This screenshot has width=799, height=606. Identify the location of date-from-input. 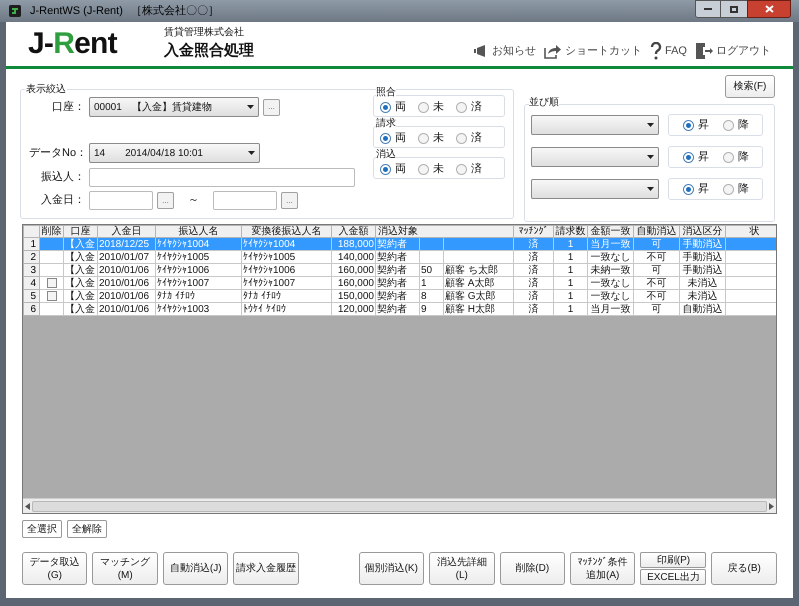
(121, 200).